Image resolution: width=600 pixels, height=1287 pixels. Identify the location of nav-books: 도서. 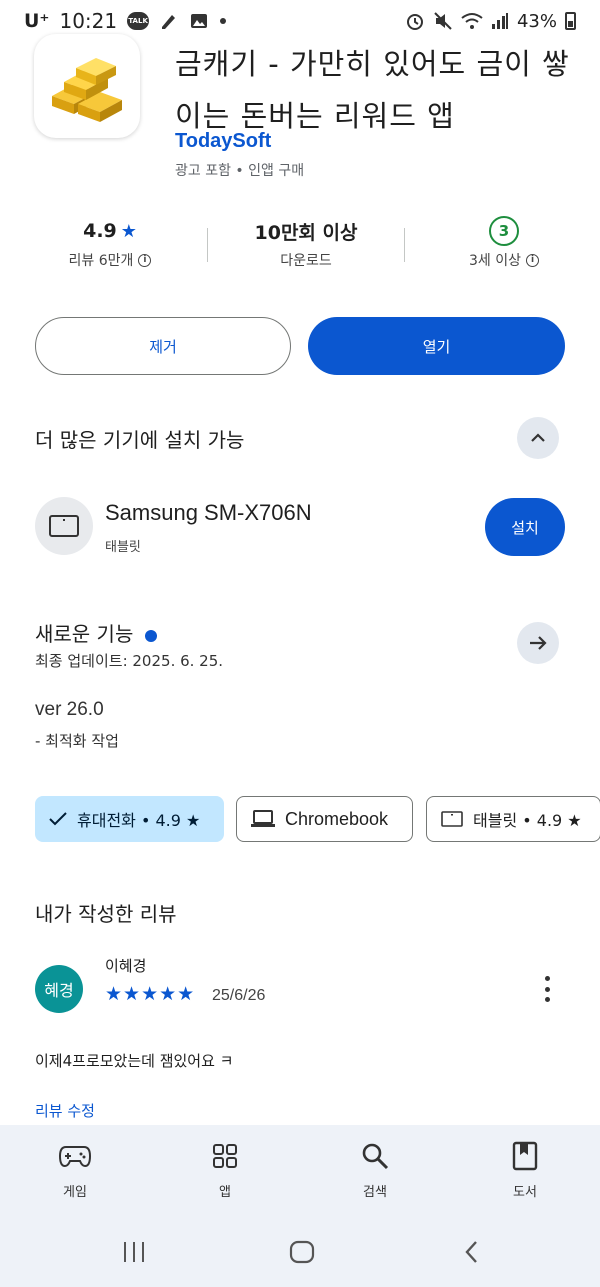
(525, 1169).